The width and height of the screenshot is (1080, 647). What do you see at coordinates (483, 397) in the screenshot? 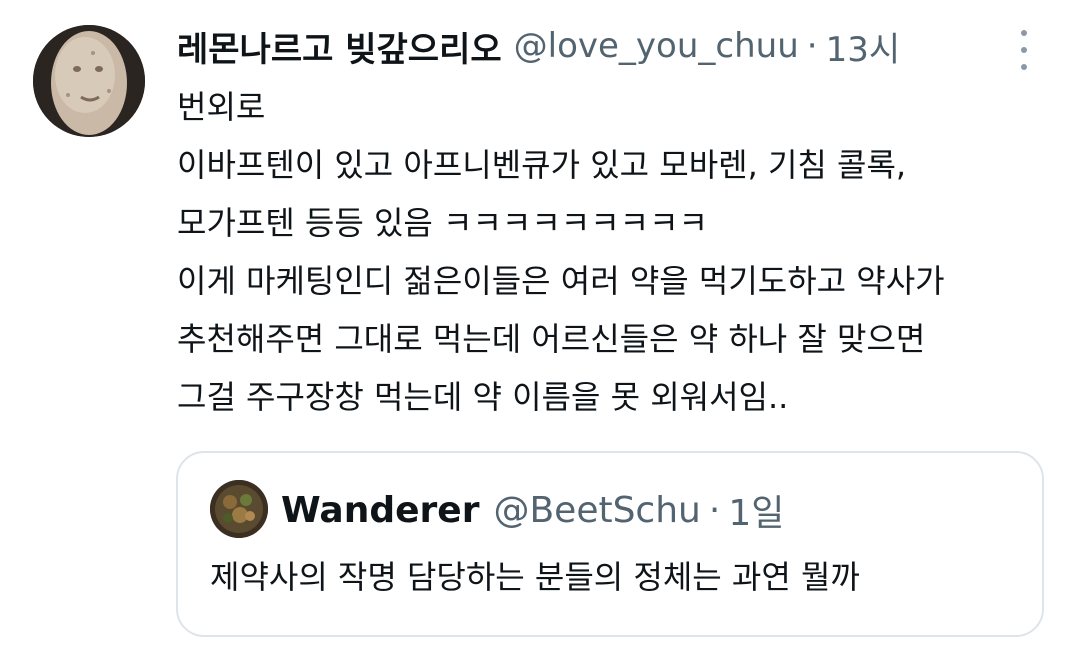
I see `tweet-text-line: 그걸 주구장창 먹는데 약 이름을 못 외워서임..` at bounding box center [483, 397].